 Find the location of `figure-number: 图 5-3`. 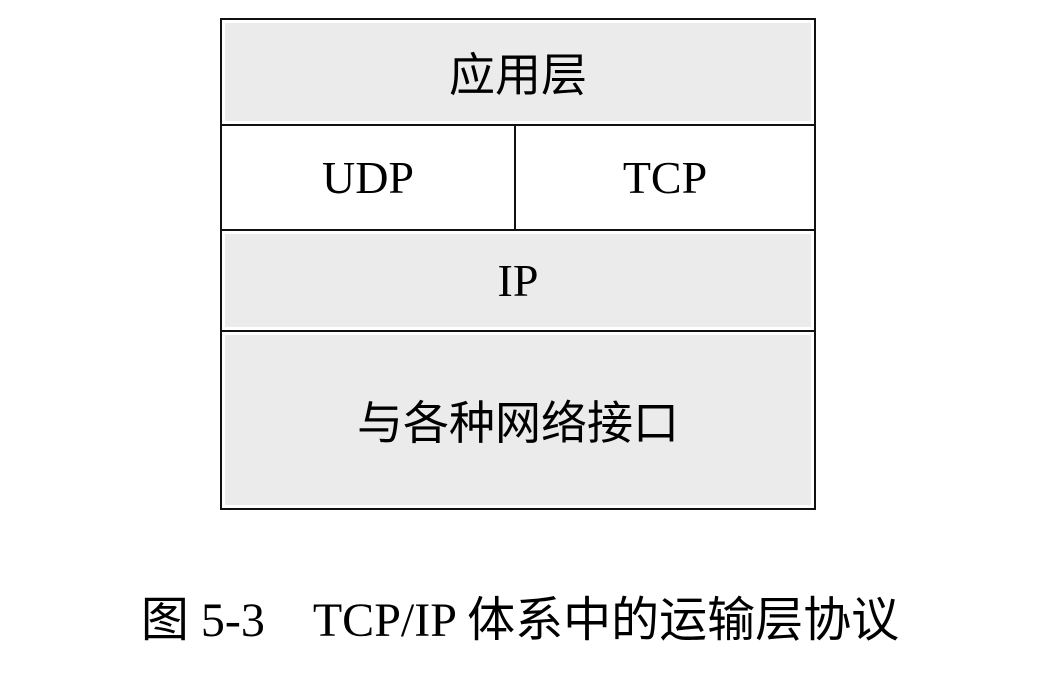

figure-number: 图 5-3 is located at coordinates (202, 620).